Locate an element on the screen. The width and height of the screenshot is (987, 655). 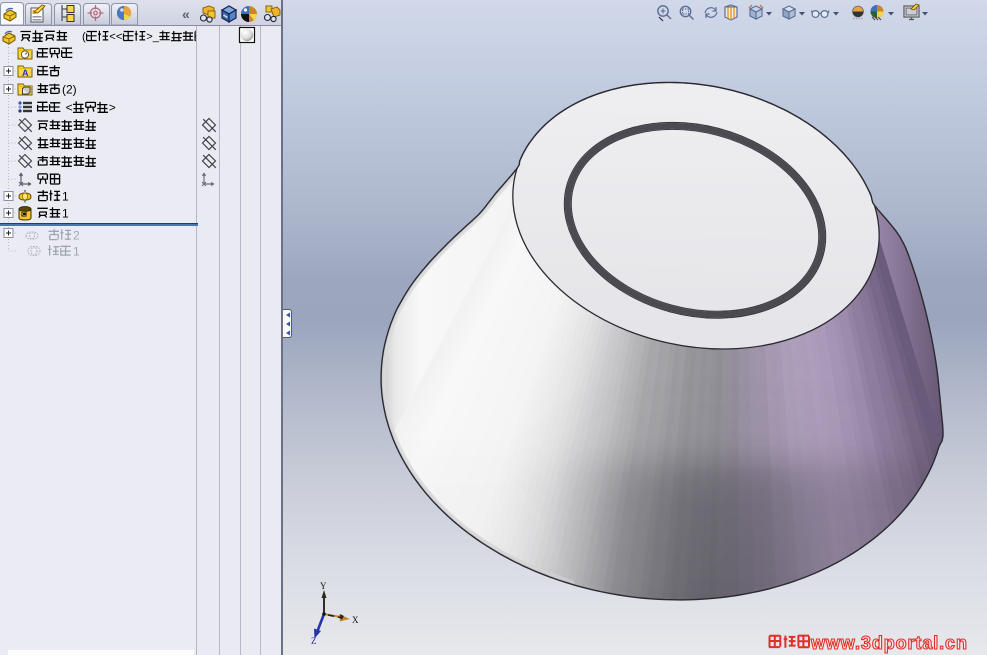
svg-text: C is located at coordinates (24, 215).